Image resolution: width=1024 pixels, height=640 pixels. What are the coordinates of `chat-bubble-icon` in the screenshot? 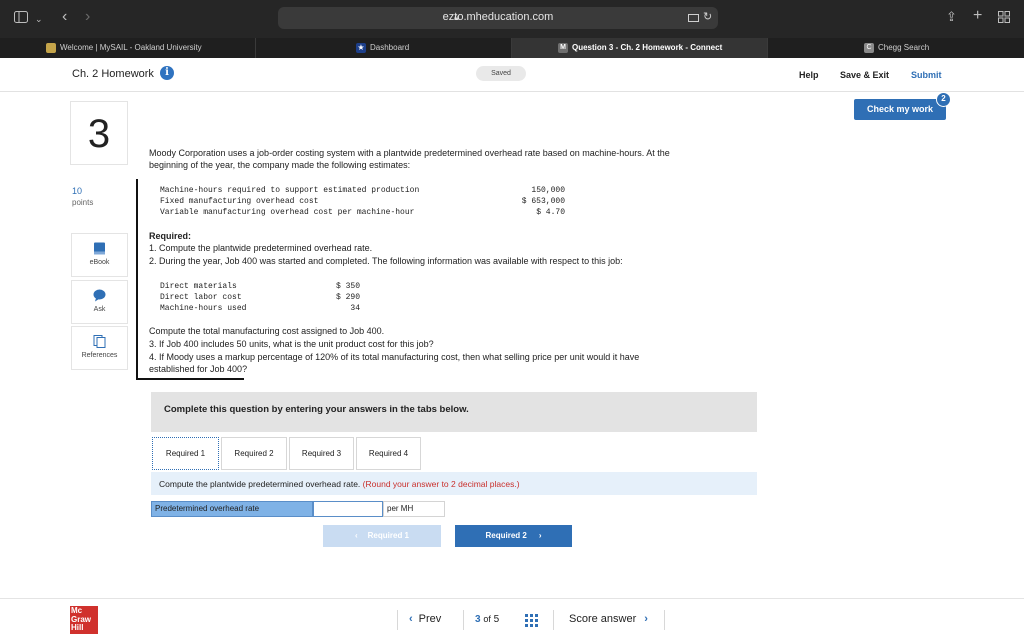 It's located at (99, 295).